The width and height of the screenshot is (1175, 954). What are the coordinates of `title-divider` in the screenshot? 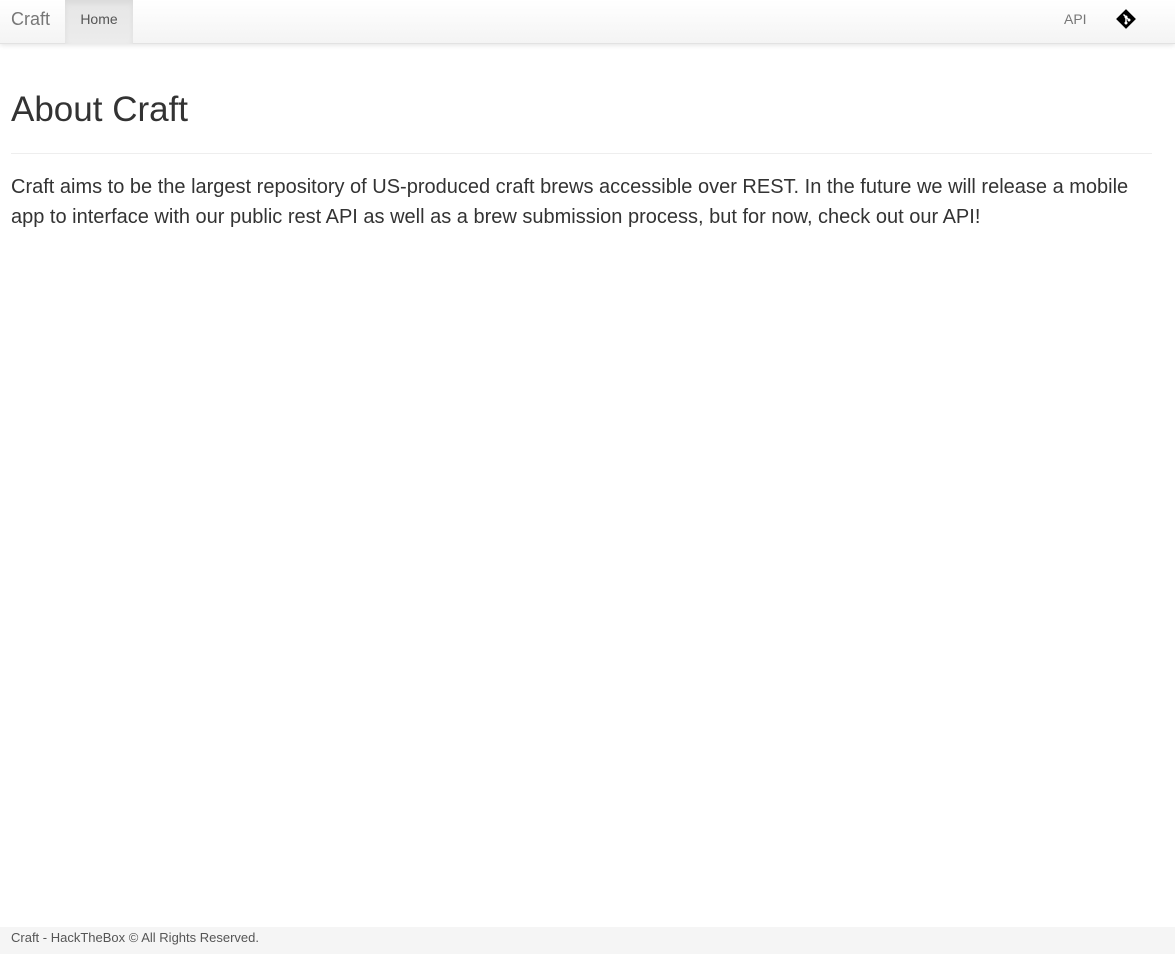 It's located at (581, 153).